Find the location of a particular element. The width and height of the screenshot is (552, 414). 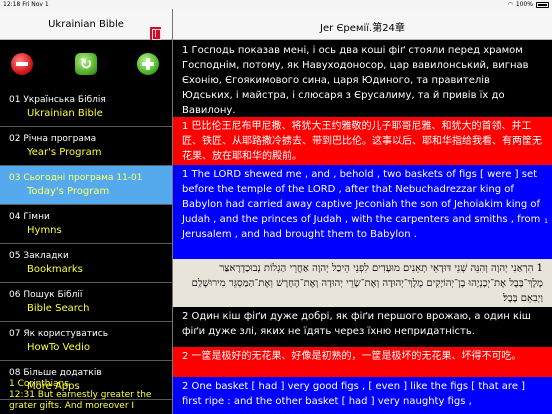

battery-icon is located at coordinates (542, 4).